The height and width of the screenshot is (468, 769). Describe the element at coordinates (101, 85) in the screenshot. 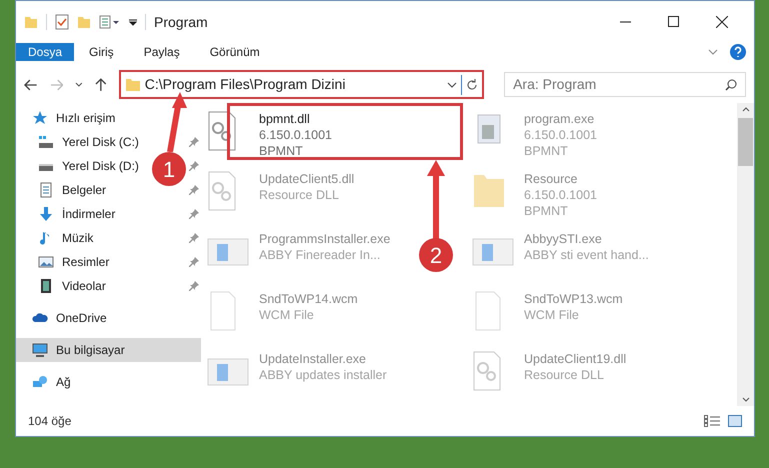

I see `up-arrow-icon` at that location.